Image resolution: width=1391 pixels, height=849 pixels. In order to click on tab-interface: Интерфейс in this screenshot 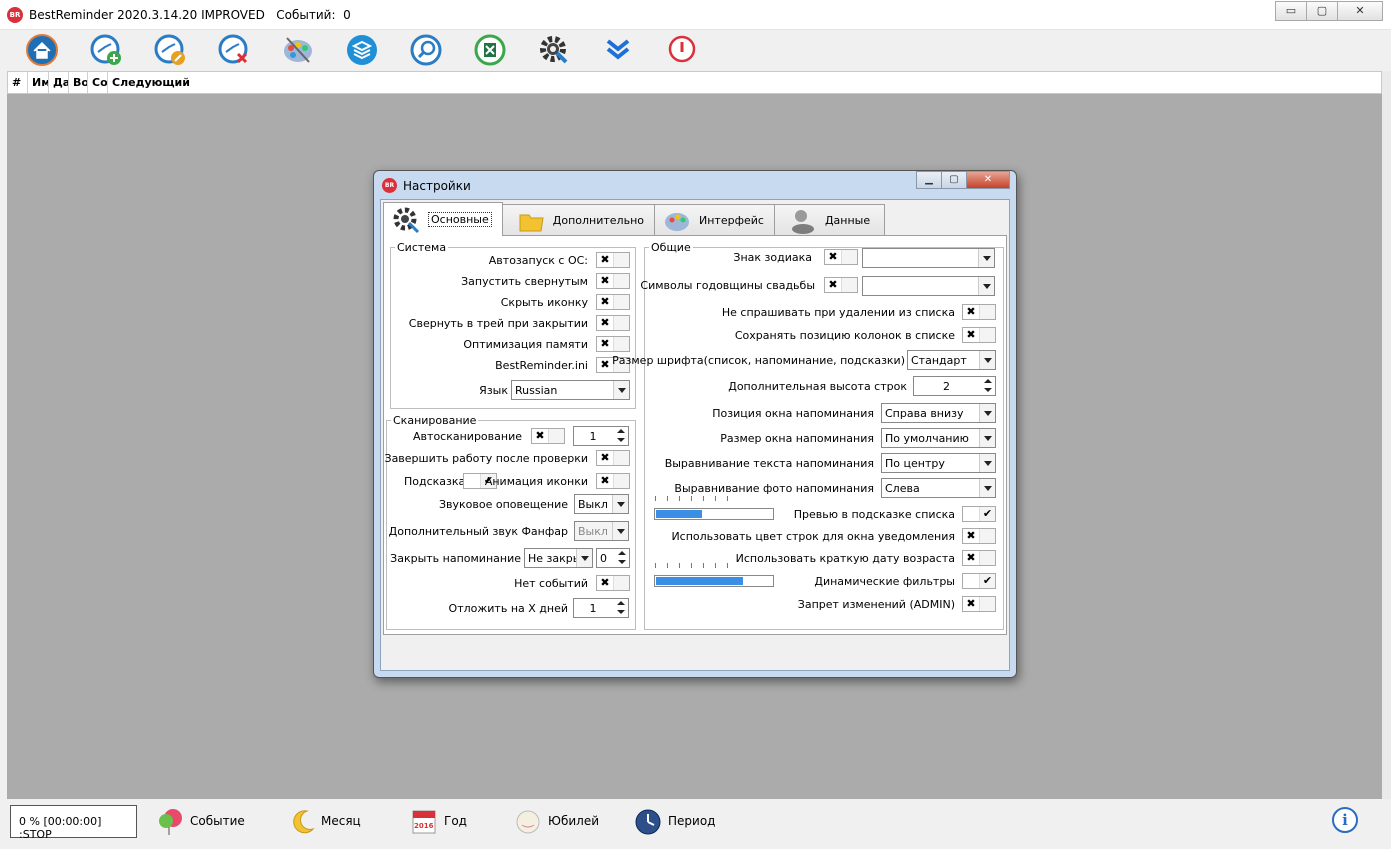, I will do `click(714, 220)`.